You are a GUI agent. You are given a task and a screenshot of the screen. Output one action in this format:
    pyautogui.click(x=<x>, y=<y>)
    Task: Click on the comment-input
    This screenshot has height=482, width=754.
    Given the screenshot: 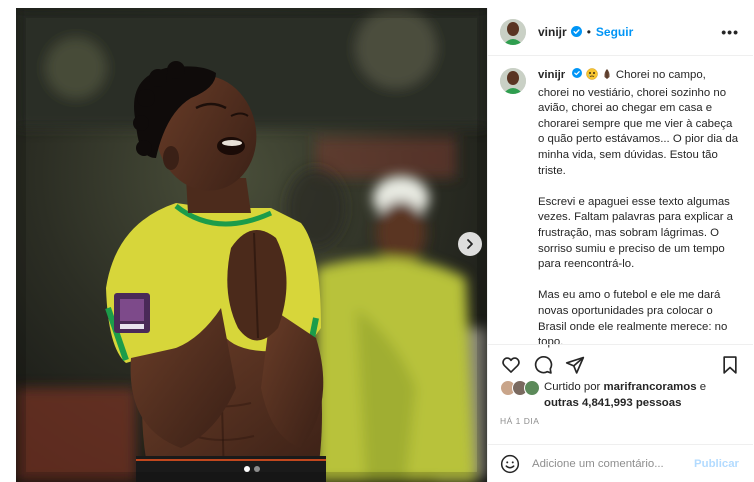 What is the action you would take?
    pyautogui.click(x=613, y=463)
    